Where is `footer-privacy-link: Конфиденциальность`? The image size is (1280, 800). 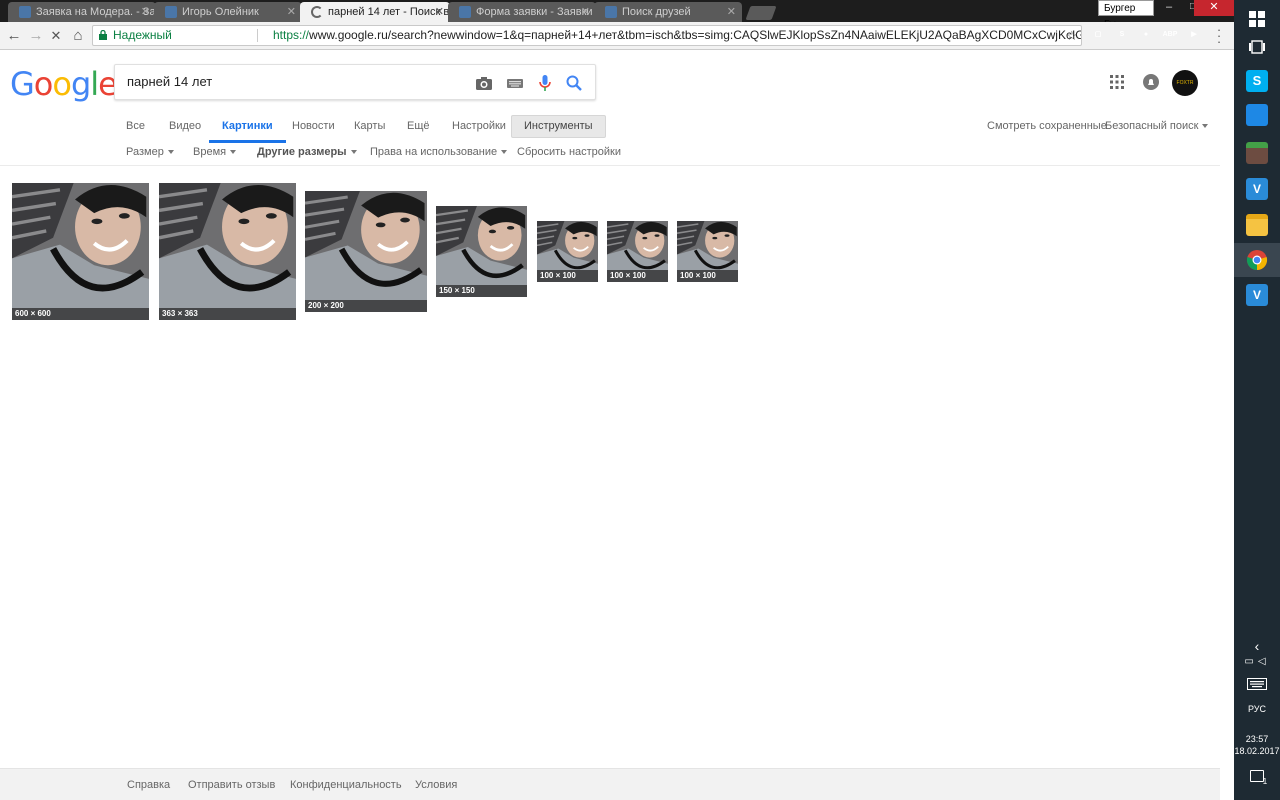 footer-privacy-link: Конфиденциальность is located at coordinates (346, 785).